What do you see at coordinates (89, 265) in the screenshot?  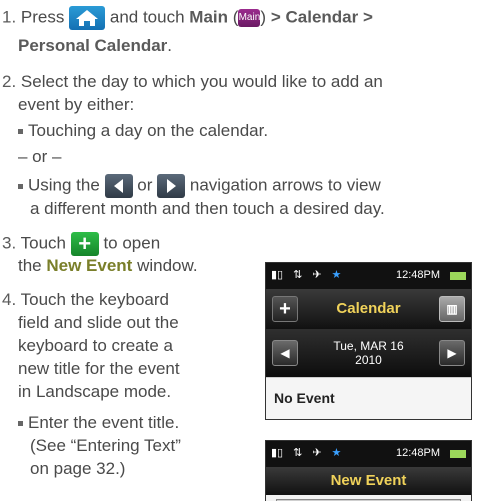 I see `new-event-label: New Event` at bounding box center [89, 265].